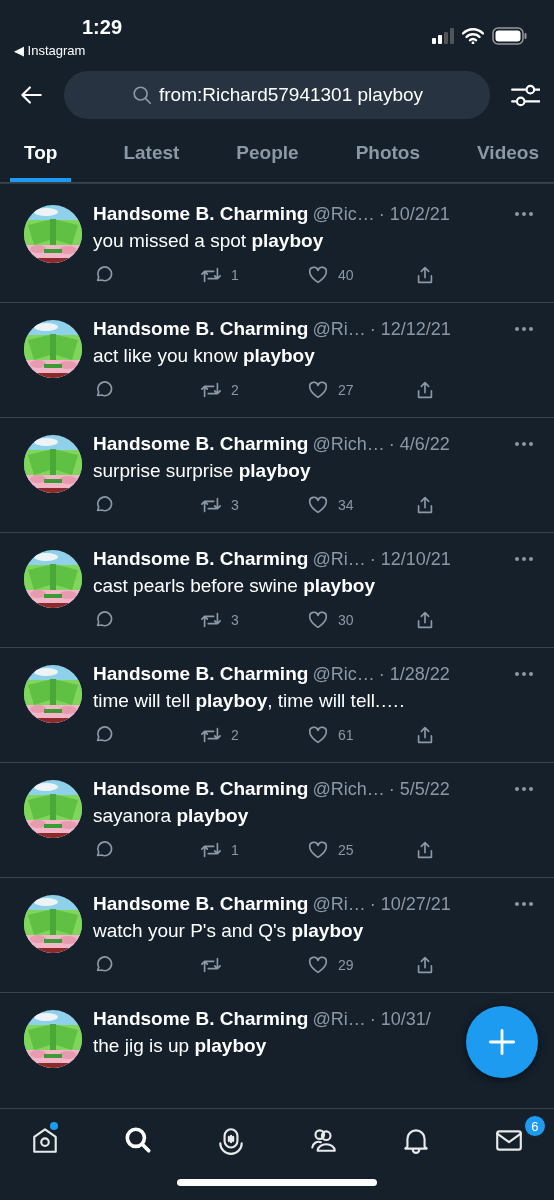 The height and width of the screenshot is (1200, 554). I want to click on tweet-date: · 10/27/21, so click(410, 904).